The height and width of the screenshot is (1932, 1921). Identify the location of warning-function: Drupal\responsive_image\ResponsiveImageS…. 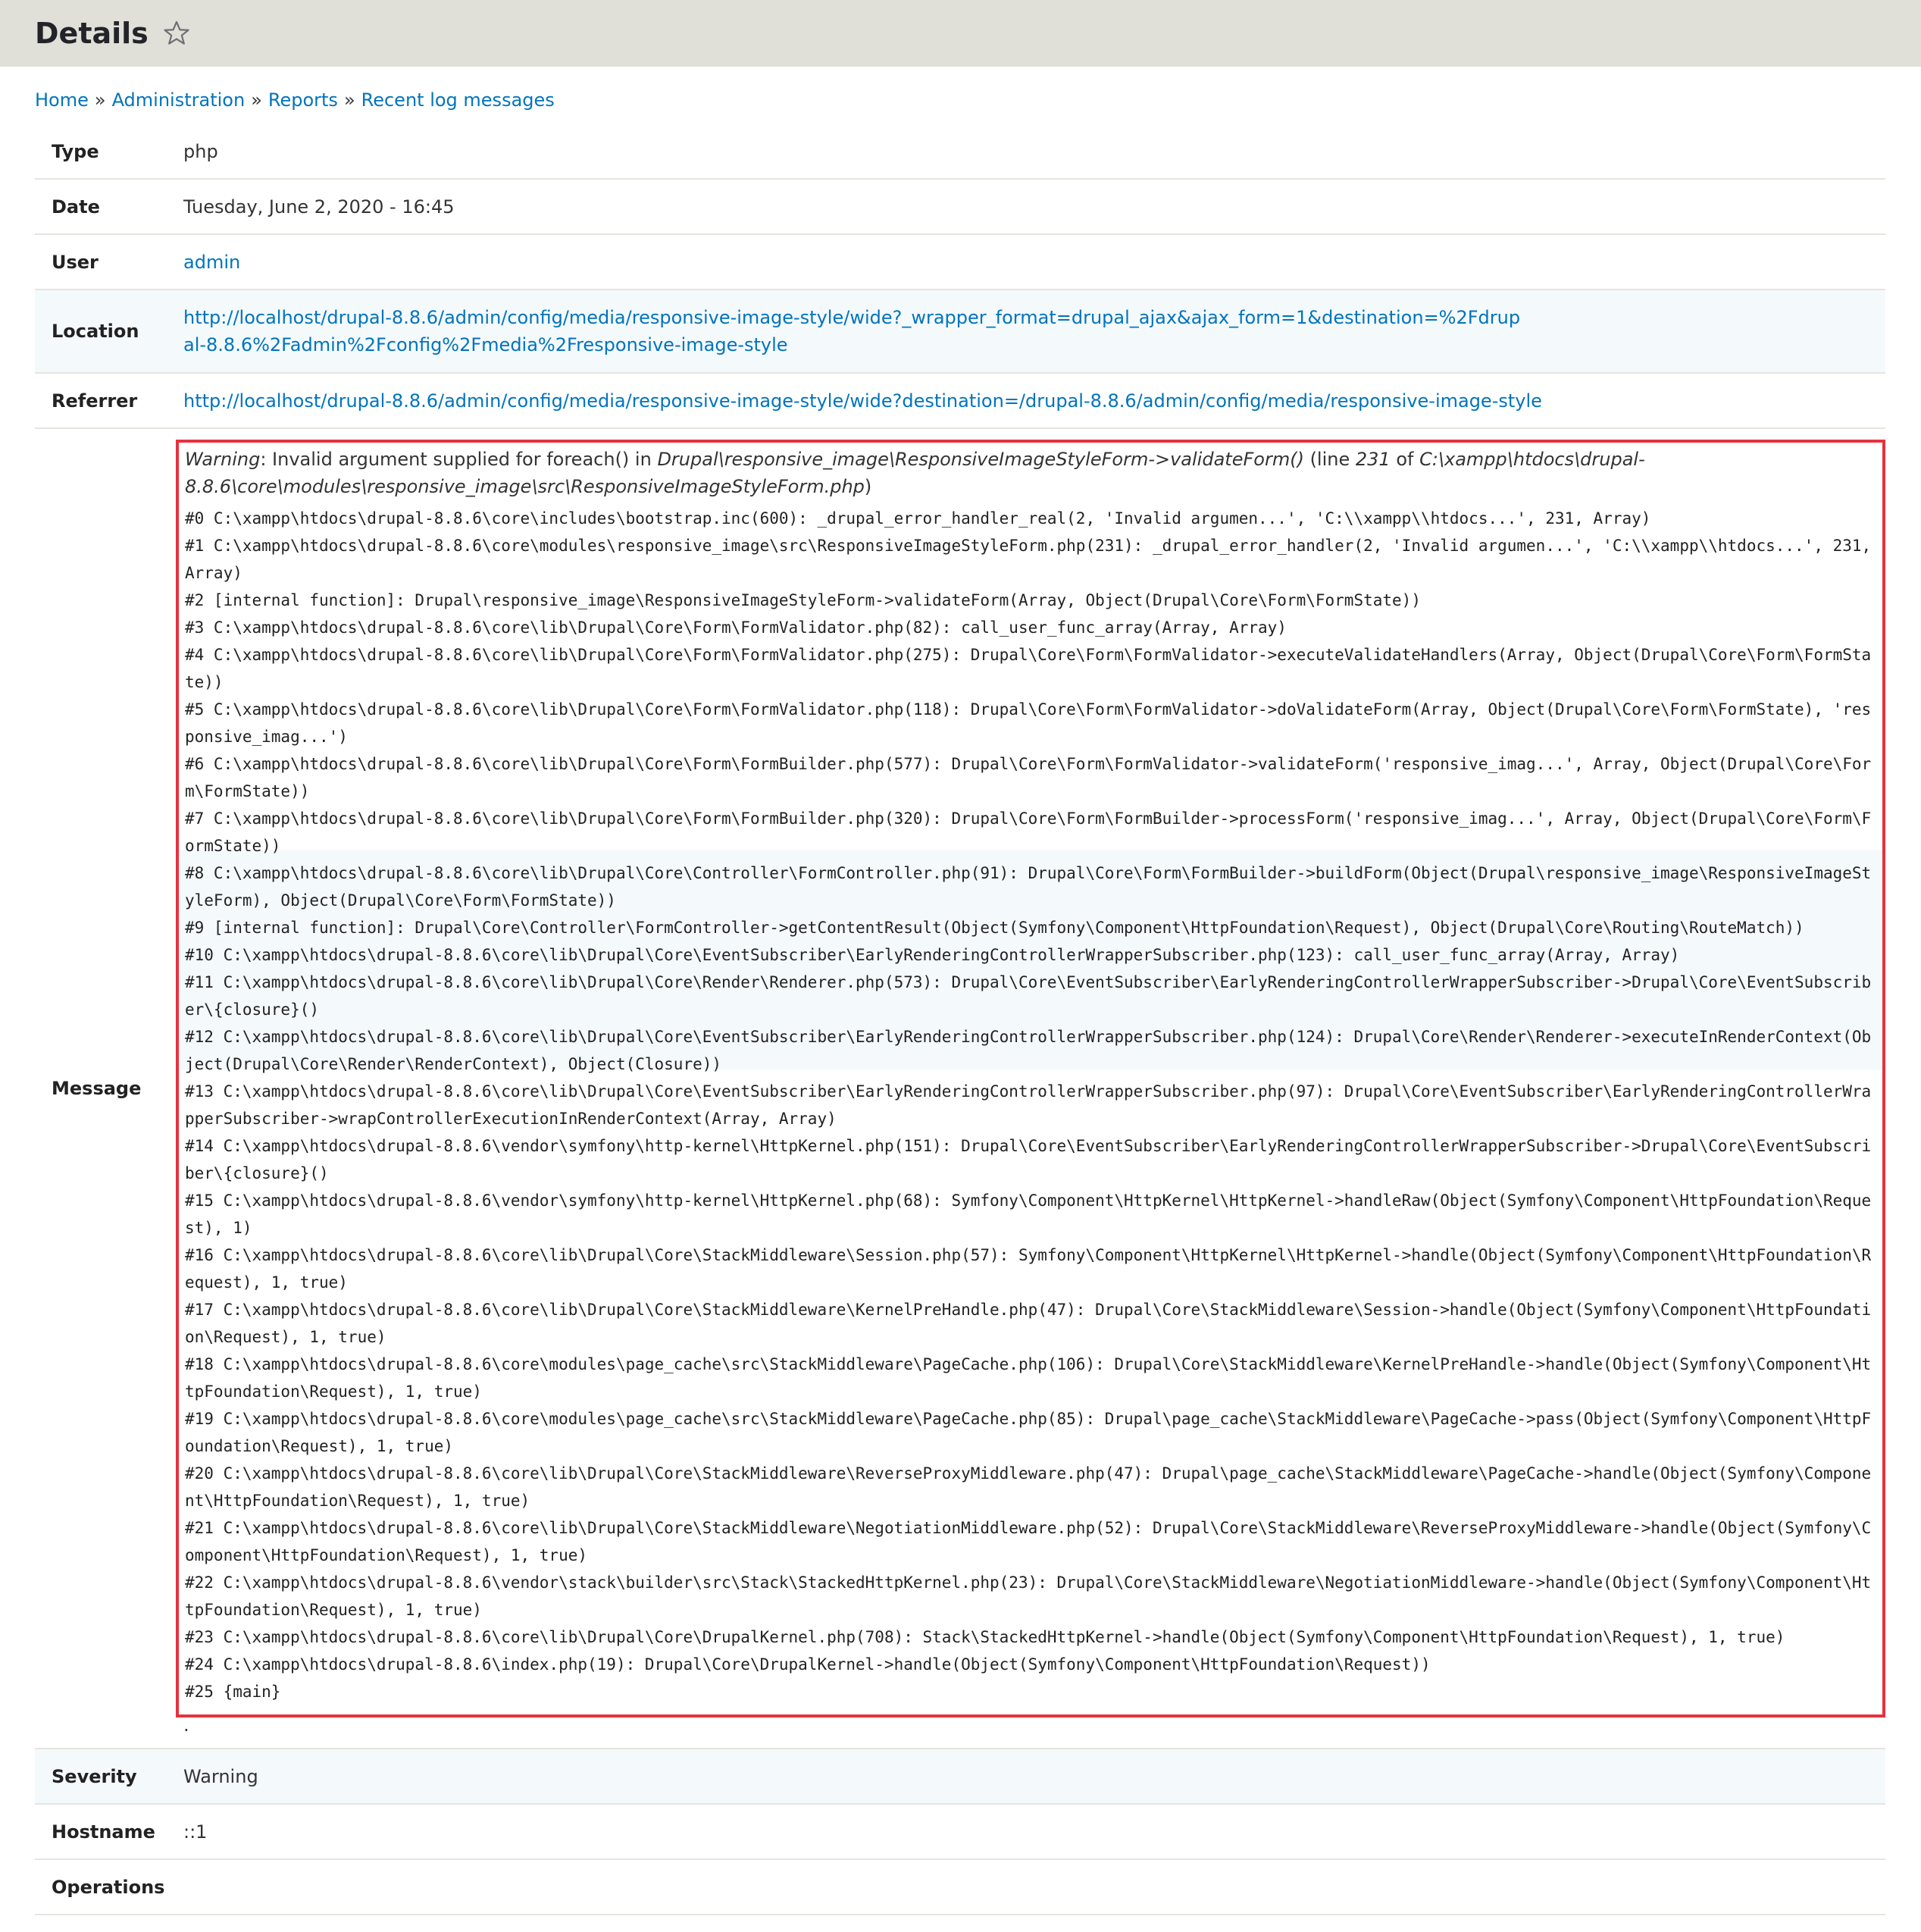
(981, 459).